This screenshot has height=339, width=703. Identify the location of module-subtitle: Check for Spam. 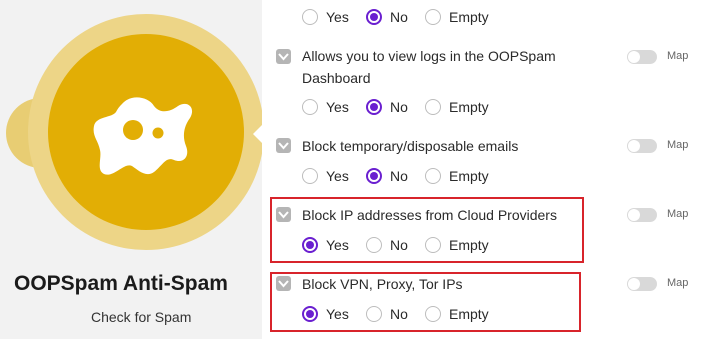
(141, 317).